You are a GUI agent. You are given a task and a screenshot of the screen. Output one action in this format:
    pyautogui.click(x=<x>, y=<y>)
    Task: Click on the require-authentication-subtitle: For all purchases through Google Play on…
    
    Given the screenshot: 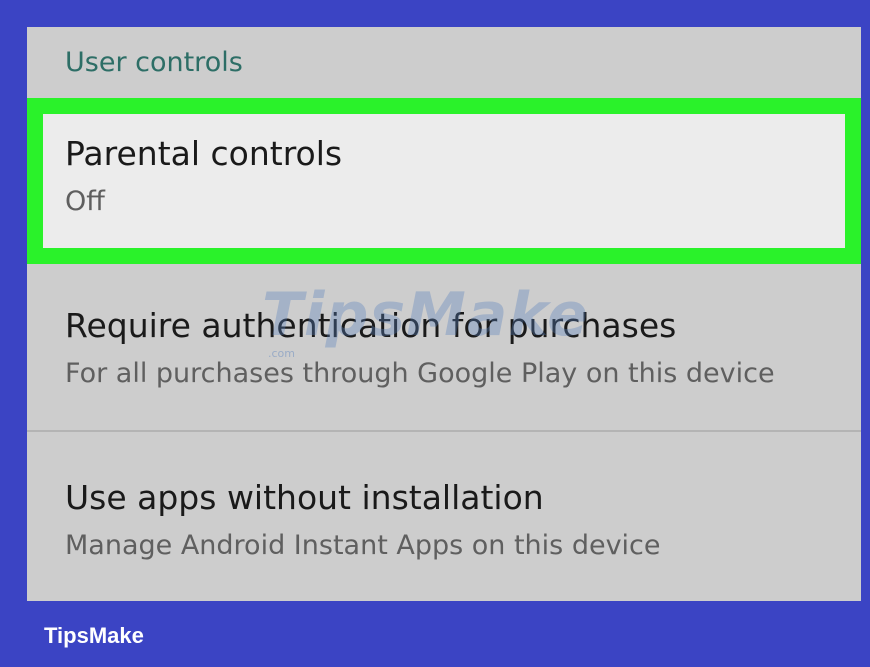 What is the action you would take?
    pyautogui.click(x=420, y=373)
    